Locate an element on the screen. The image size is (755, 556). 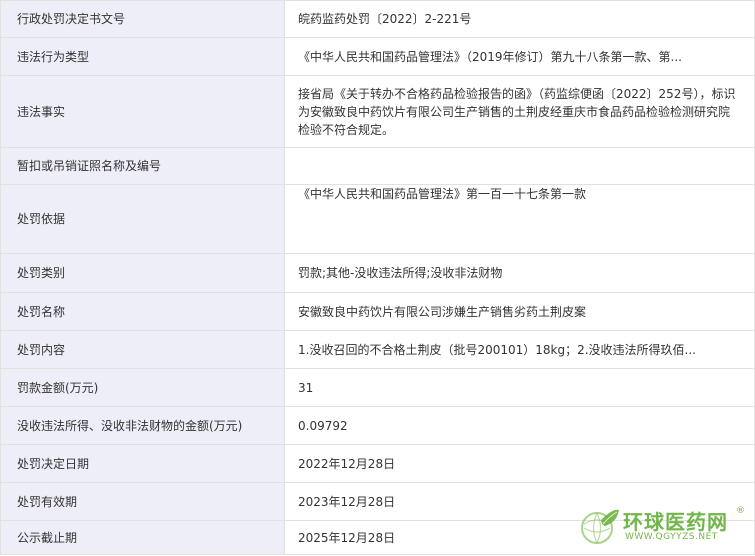
table-row: 处罚决定日期 2022年12月28日 is located at coordinates (377, 463).